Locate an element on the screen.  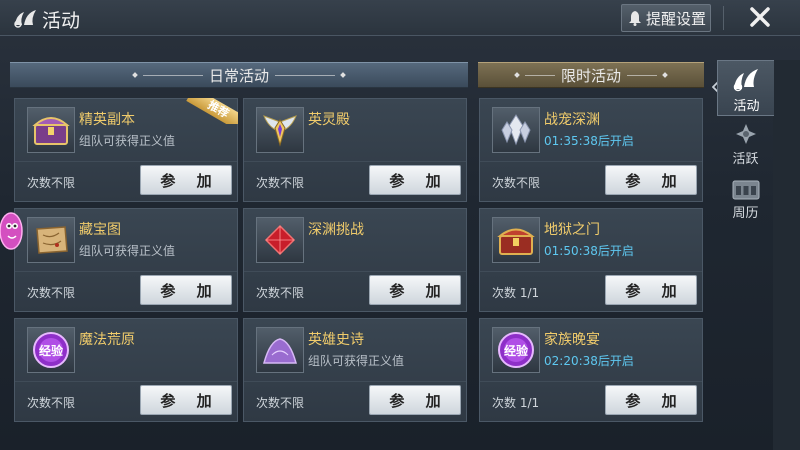
activity-name: 深渊挑战 is located at coordinates (336, 230).